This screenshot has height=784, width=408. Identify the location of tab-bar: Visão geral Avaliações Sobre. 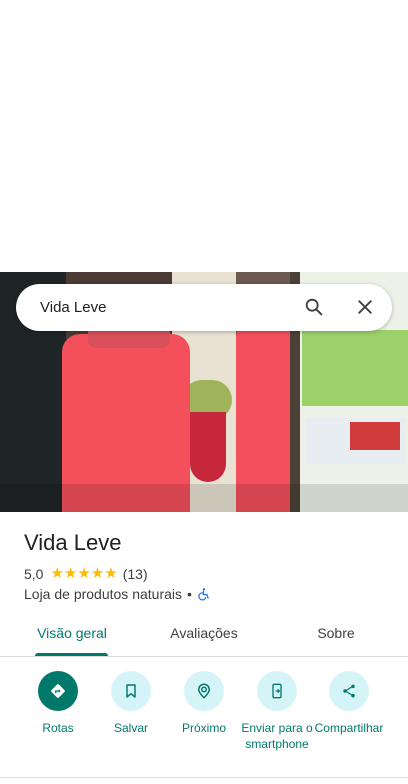
(204, 636).